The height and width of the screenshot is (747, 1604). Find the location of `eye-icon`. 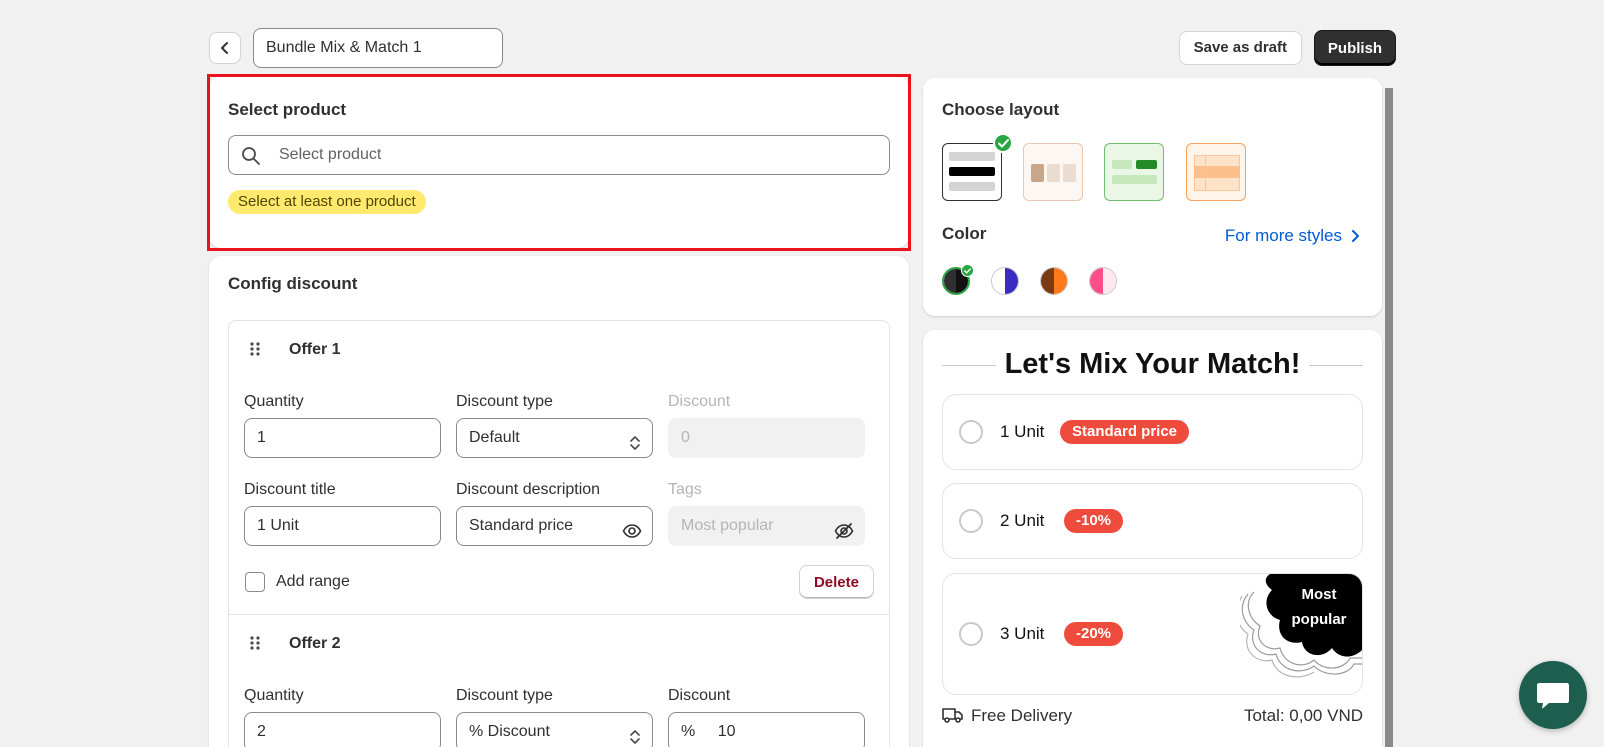

eye-icon is located at coordinates (632, 536).